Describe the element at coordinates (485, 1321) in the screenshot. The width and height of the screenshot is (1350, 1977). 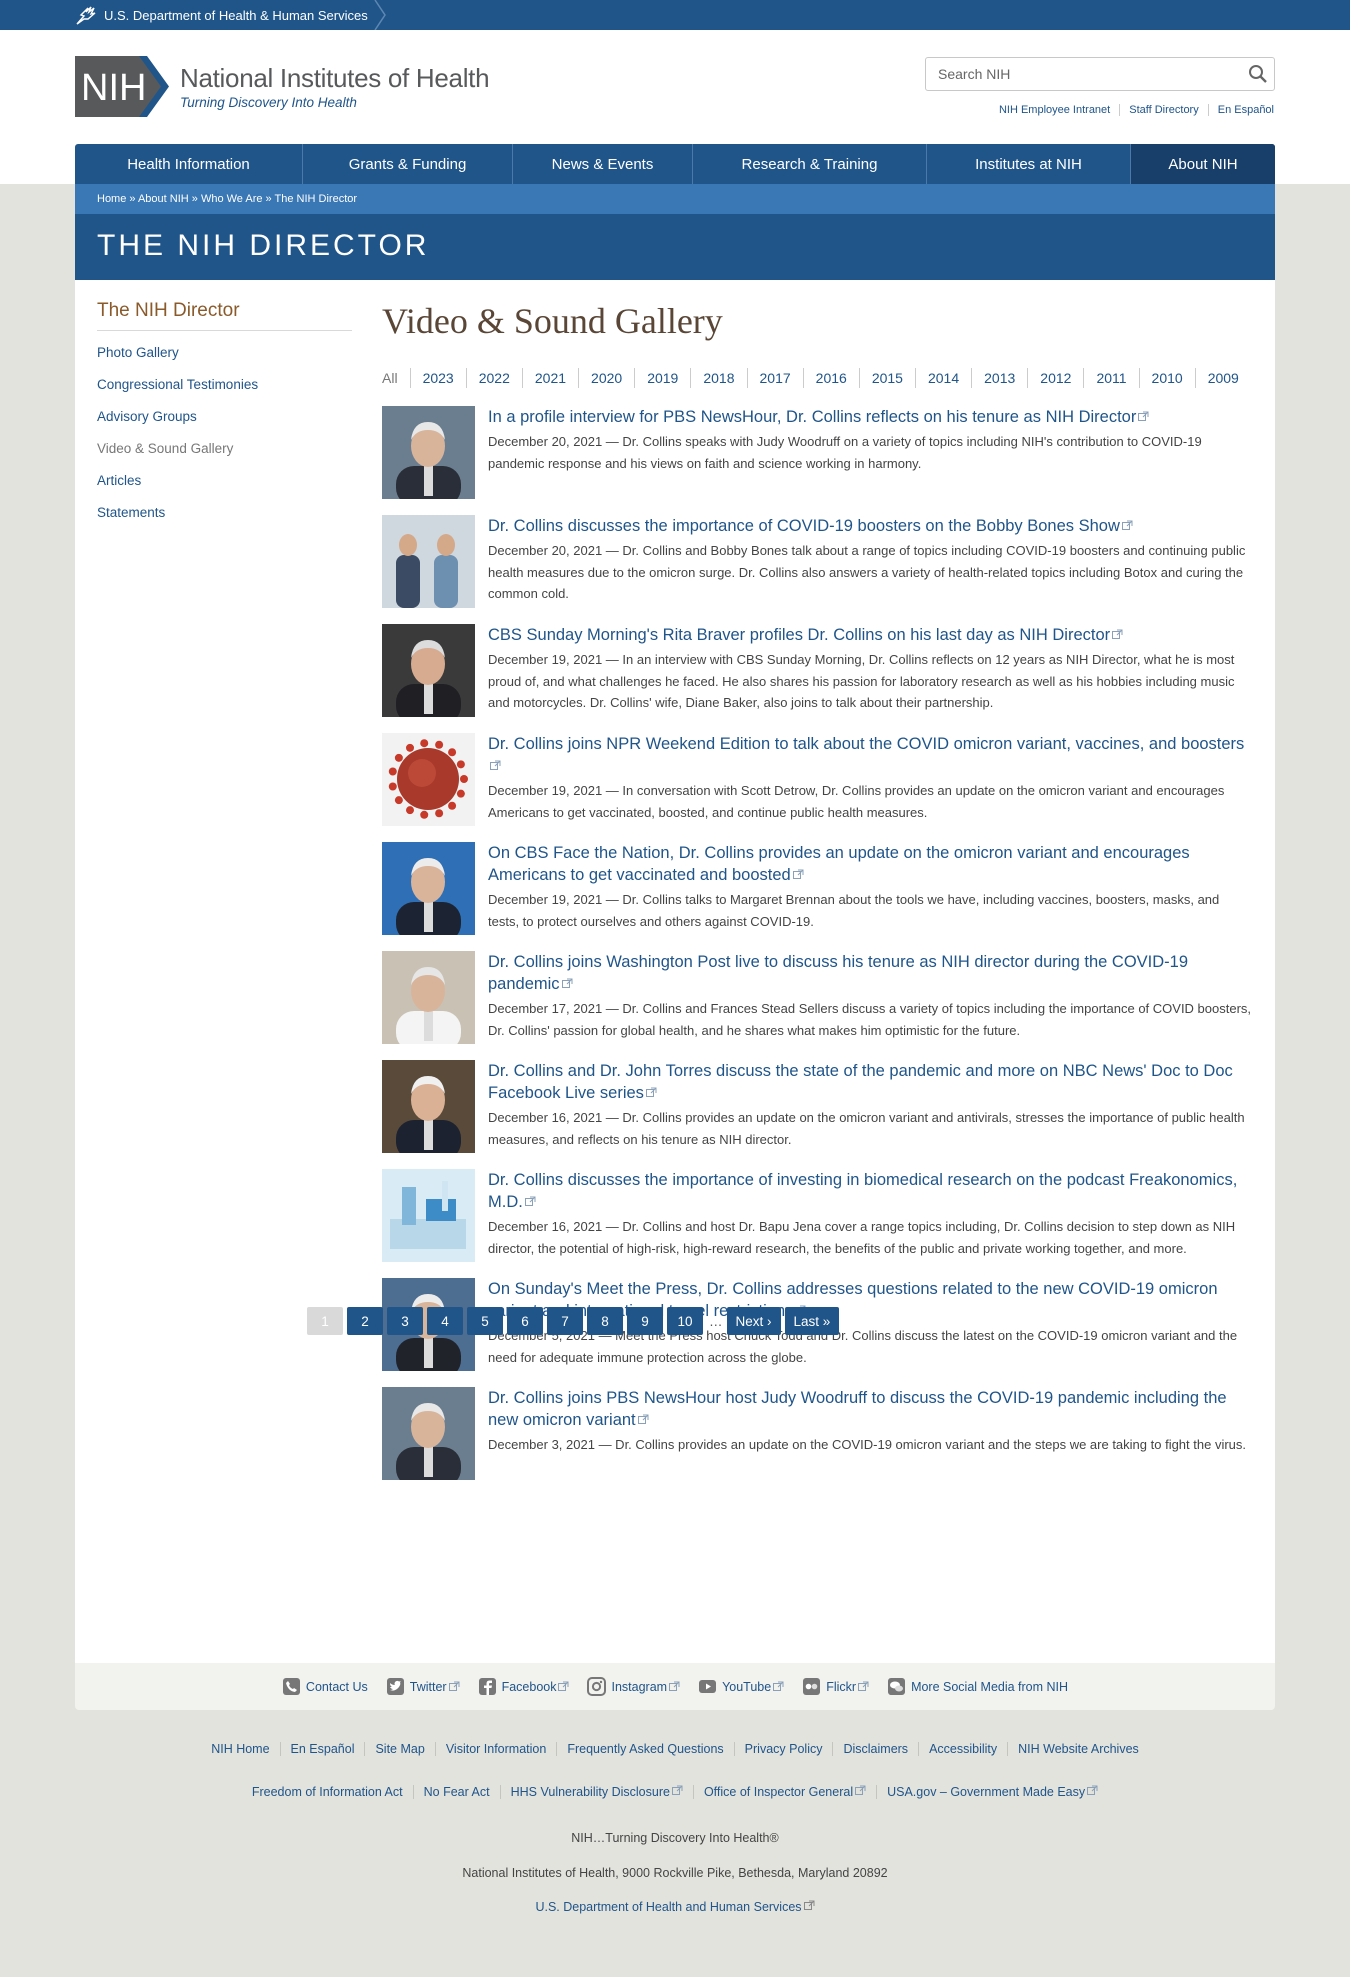
I see `page-link-5: 5` at that location.